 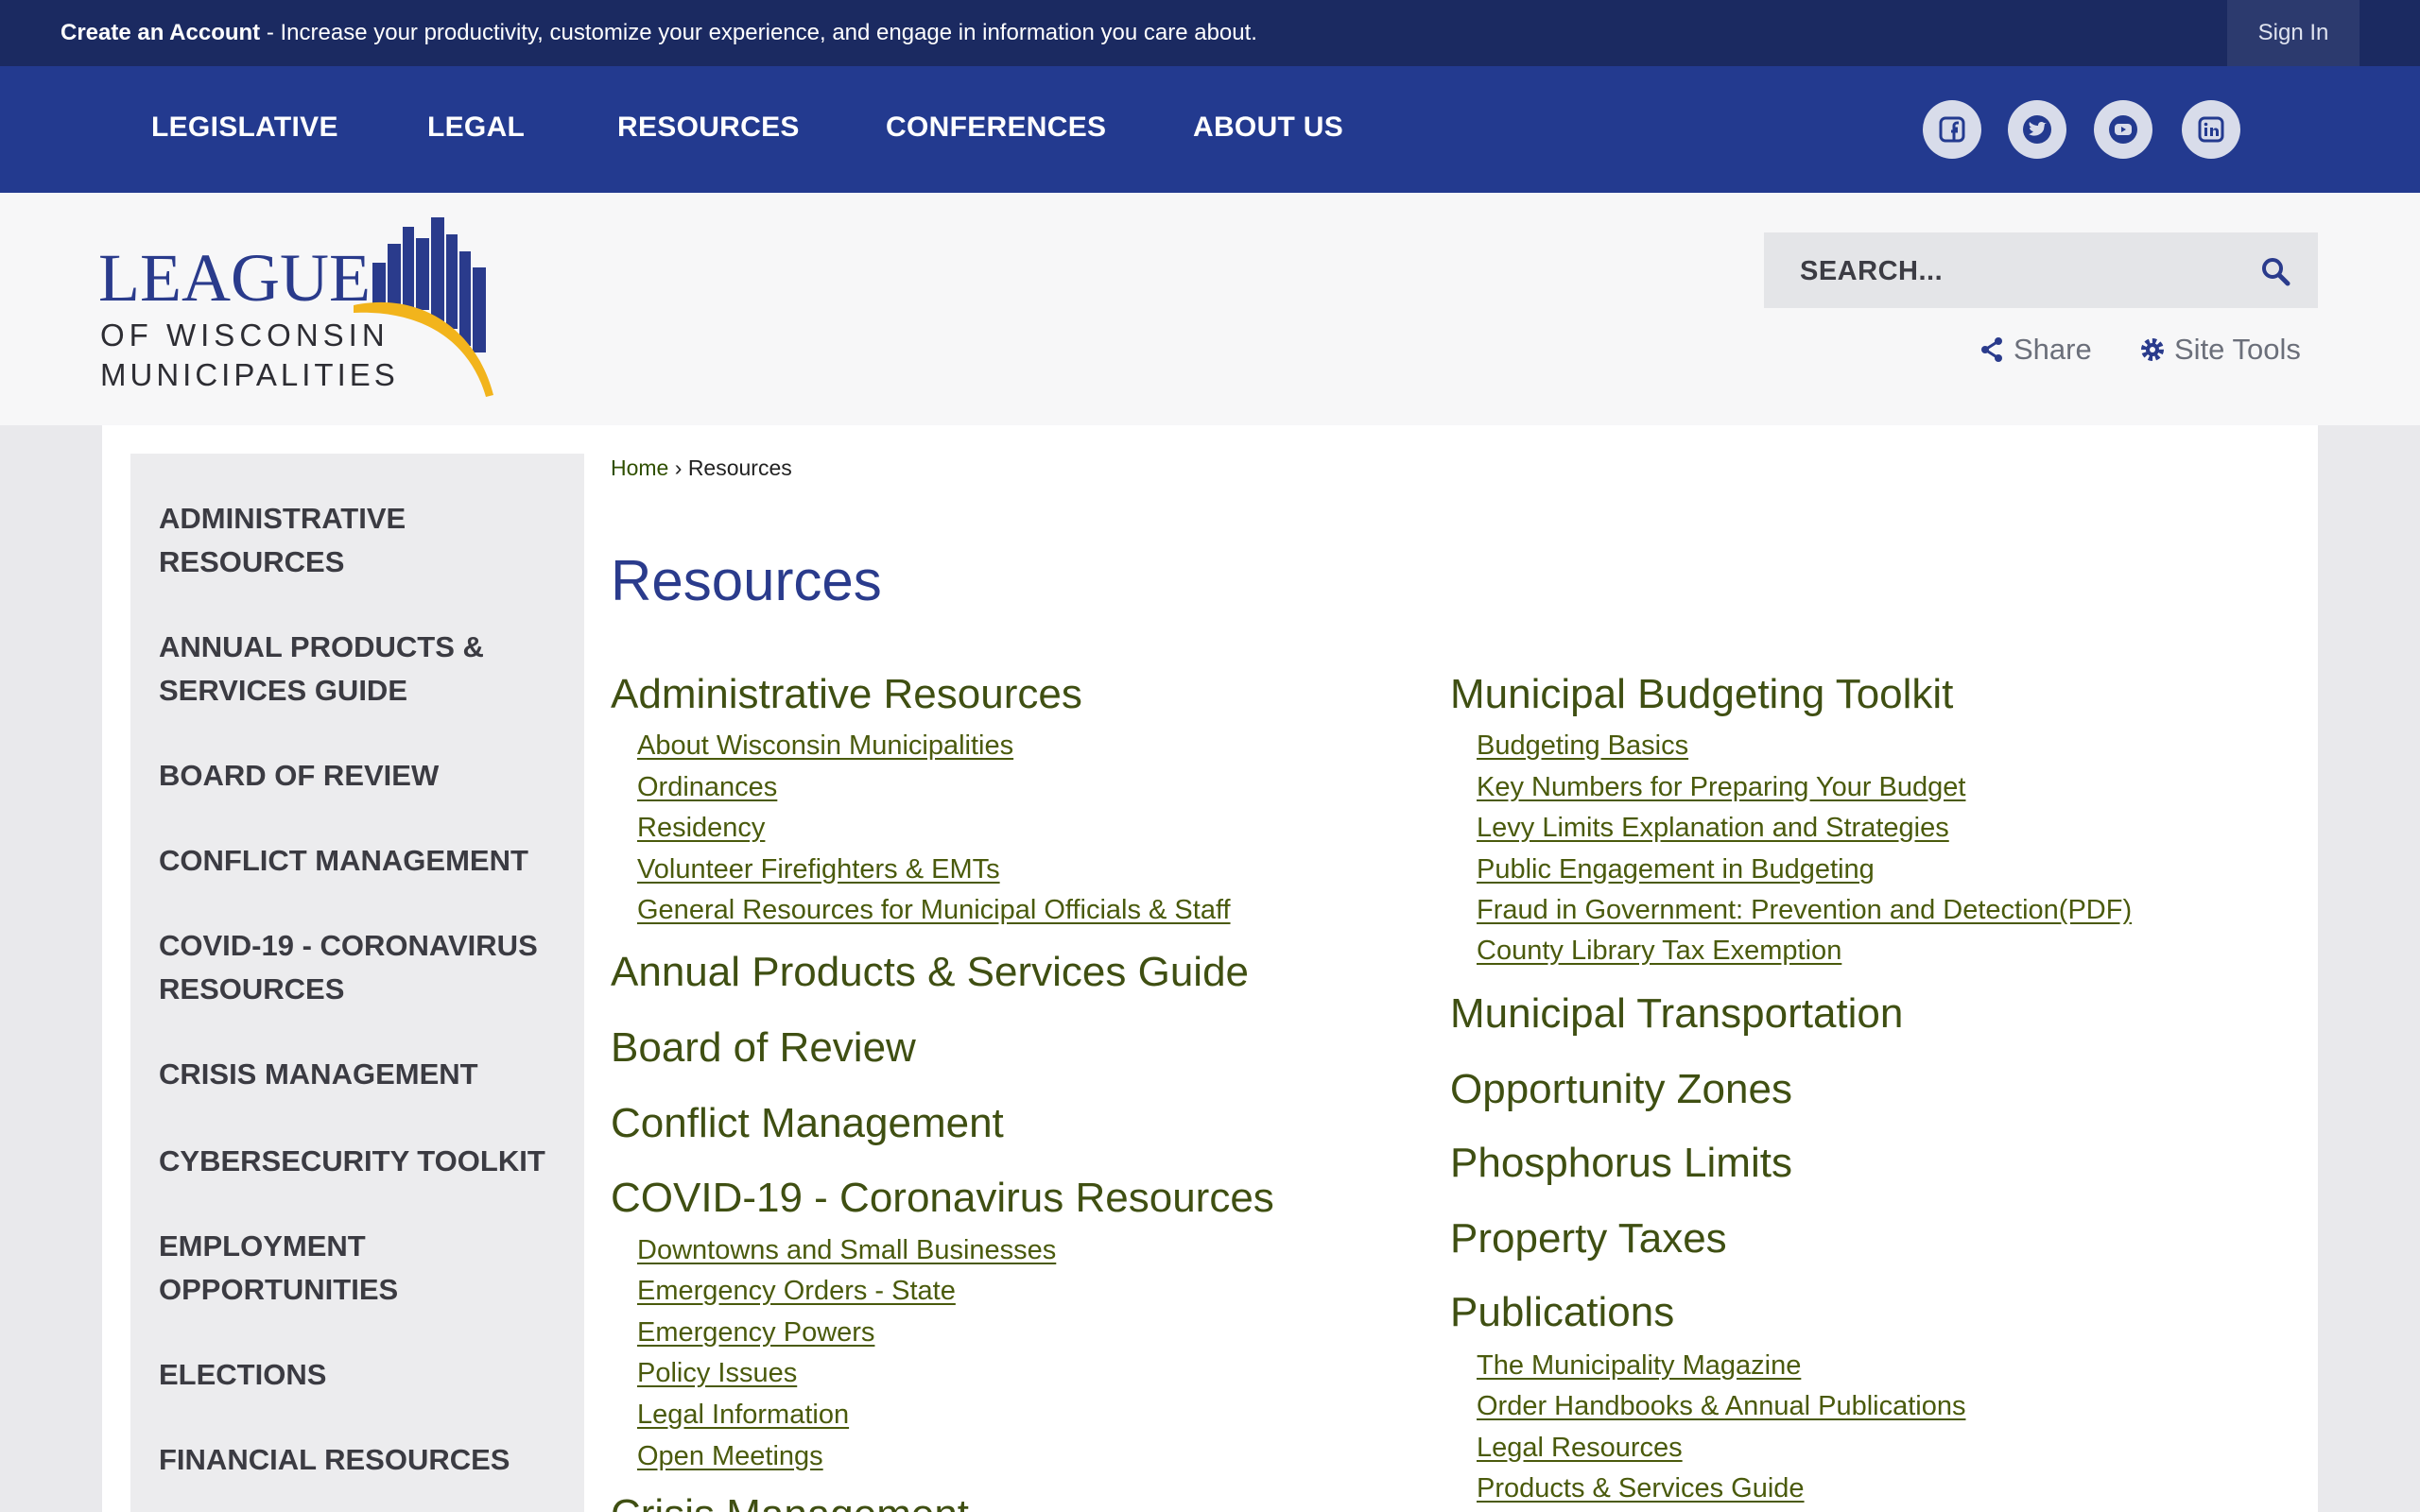 I want to click on sidebar-item-elections: ELECTIONS, so click(x=357, y=1375).